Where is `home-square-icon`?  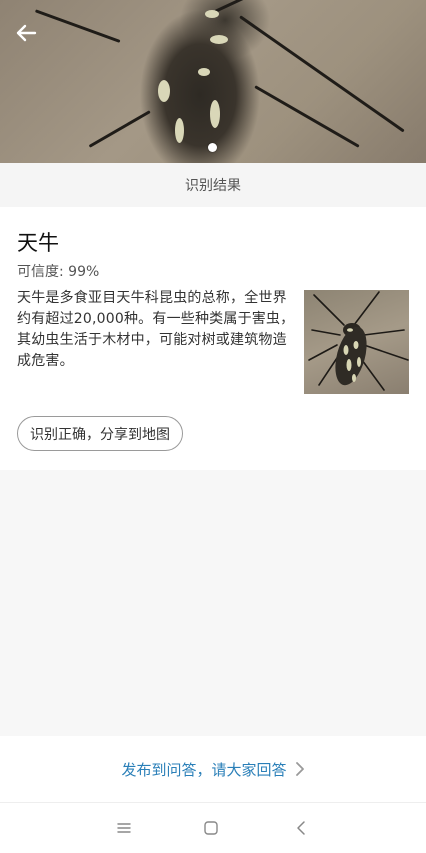 home-square-icon is located at coordinates (211, 828).